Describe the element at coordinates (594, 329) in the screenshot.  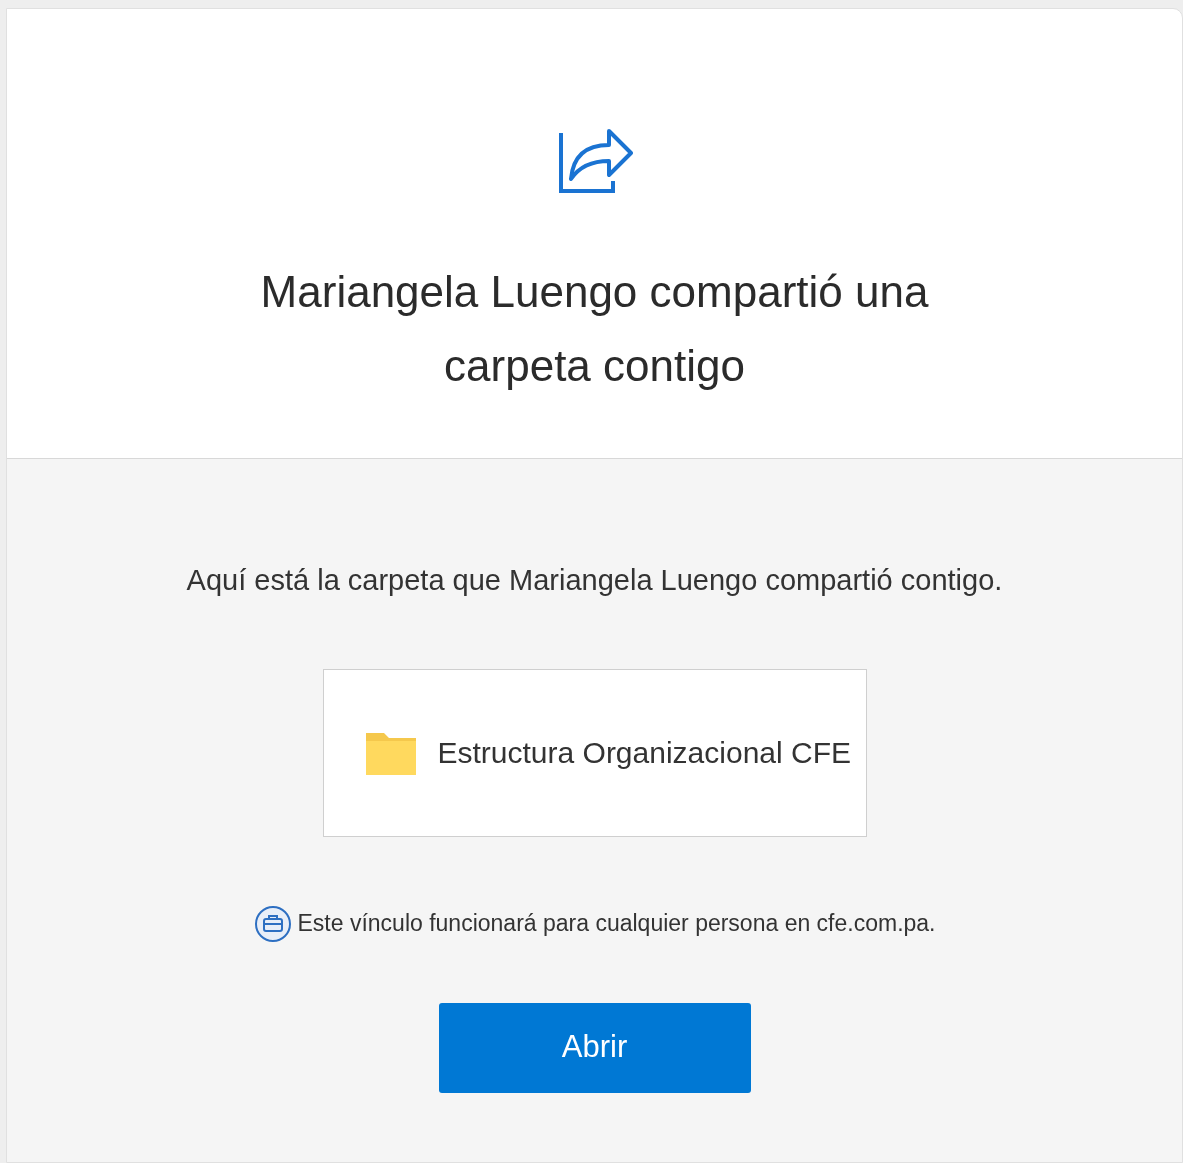
I see `dialog-title: Mariangela Luengo compartió una carpeta contigo` at that location.